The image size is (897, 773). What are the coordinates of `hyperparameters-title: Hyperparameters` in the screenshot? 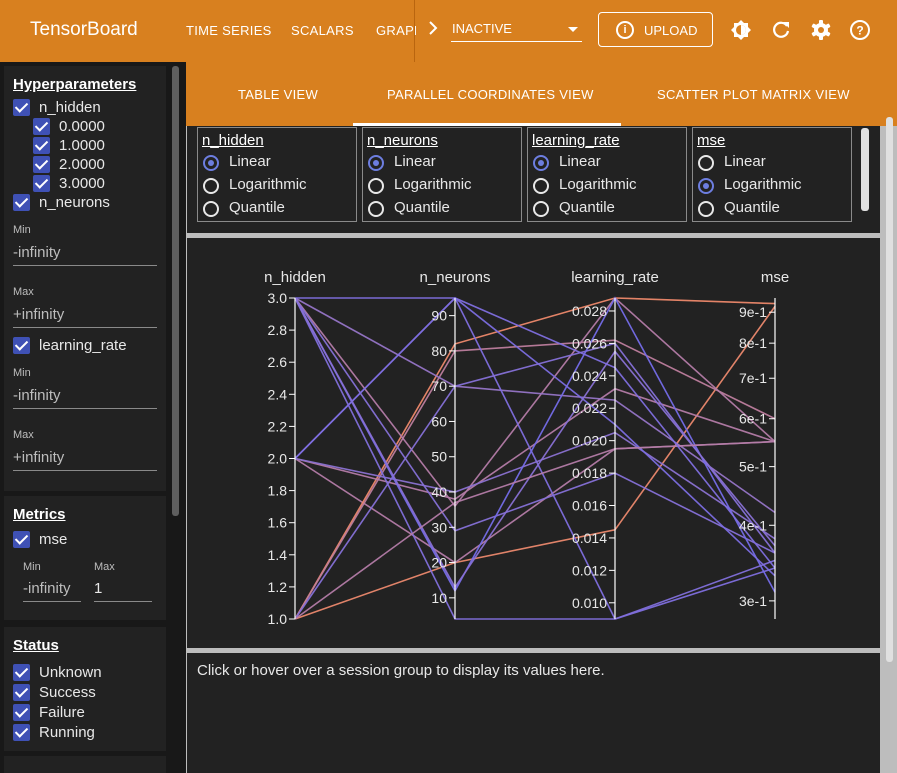 It's located at (75, 84).